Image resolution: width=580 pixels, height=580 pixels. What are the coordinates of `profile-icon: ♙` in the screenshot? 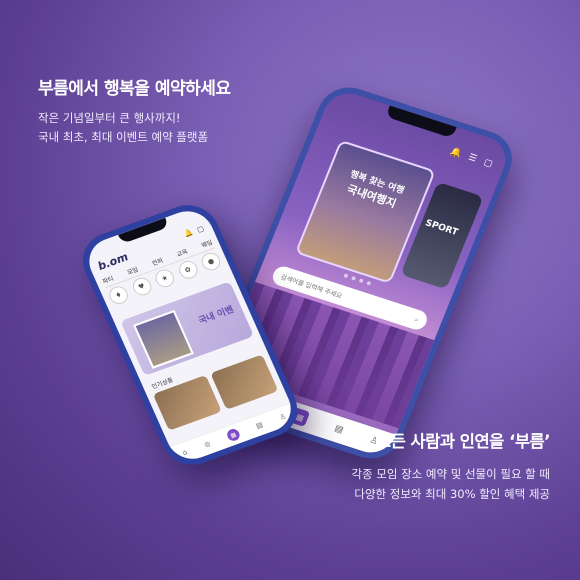 It's located at (282, 416).